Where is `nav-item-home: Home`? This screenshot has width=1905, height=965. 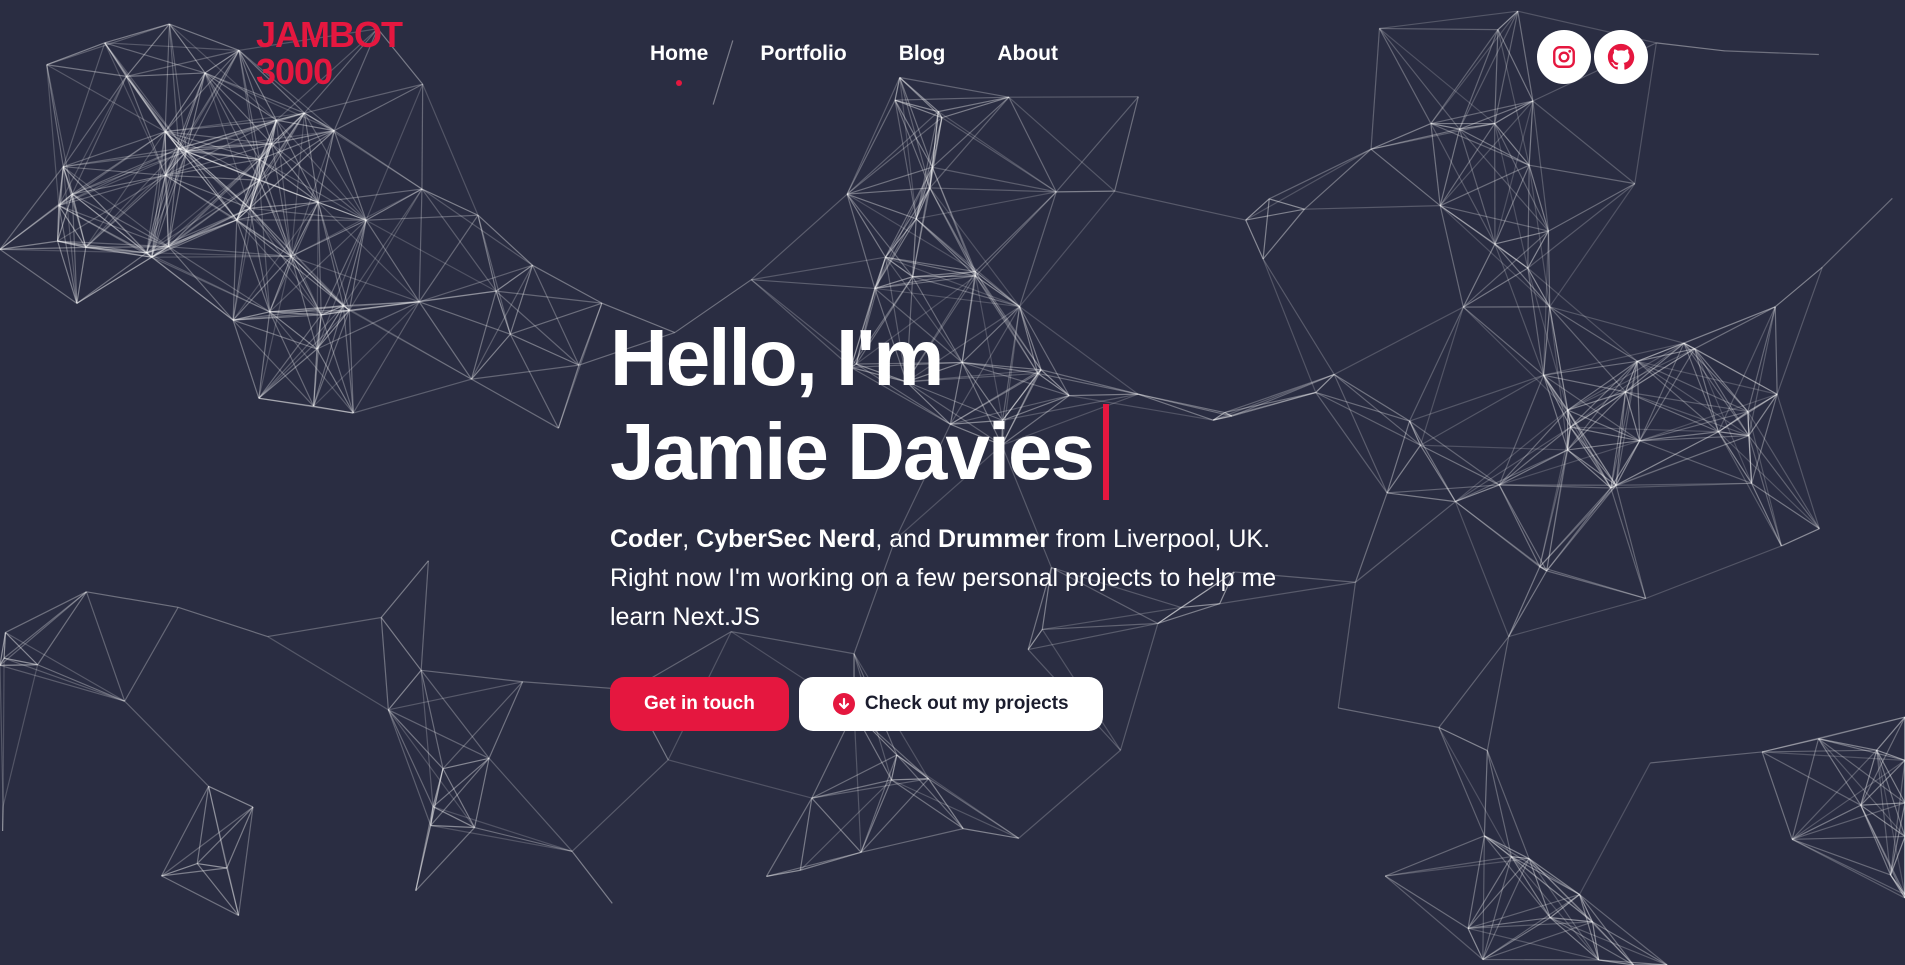
nav-item-home: Home is located at coordinates (679, 64).